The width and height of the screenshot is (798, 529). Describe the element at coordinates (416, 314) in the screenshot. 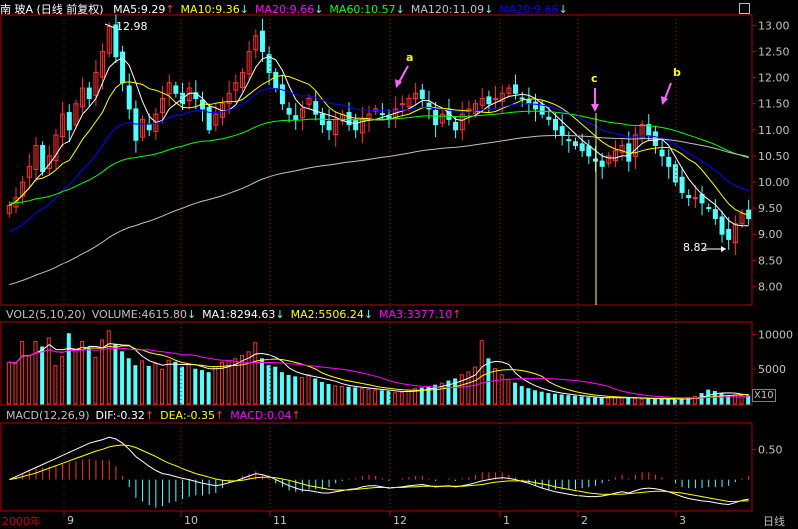

I see `legend-item: MA3:3377.10` at that location.